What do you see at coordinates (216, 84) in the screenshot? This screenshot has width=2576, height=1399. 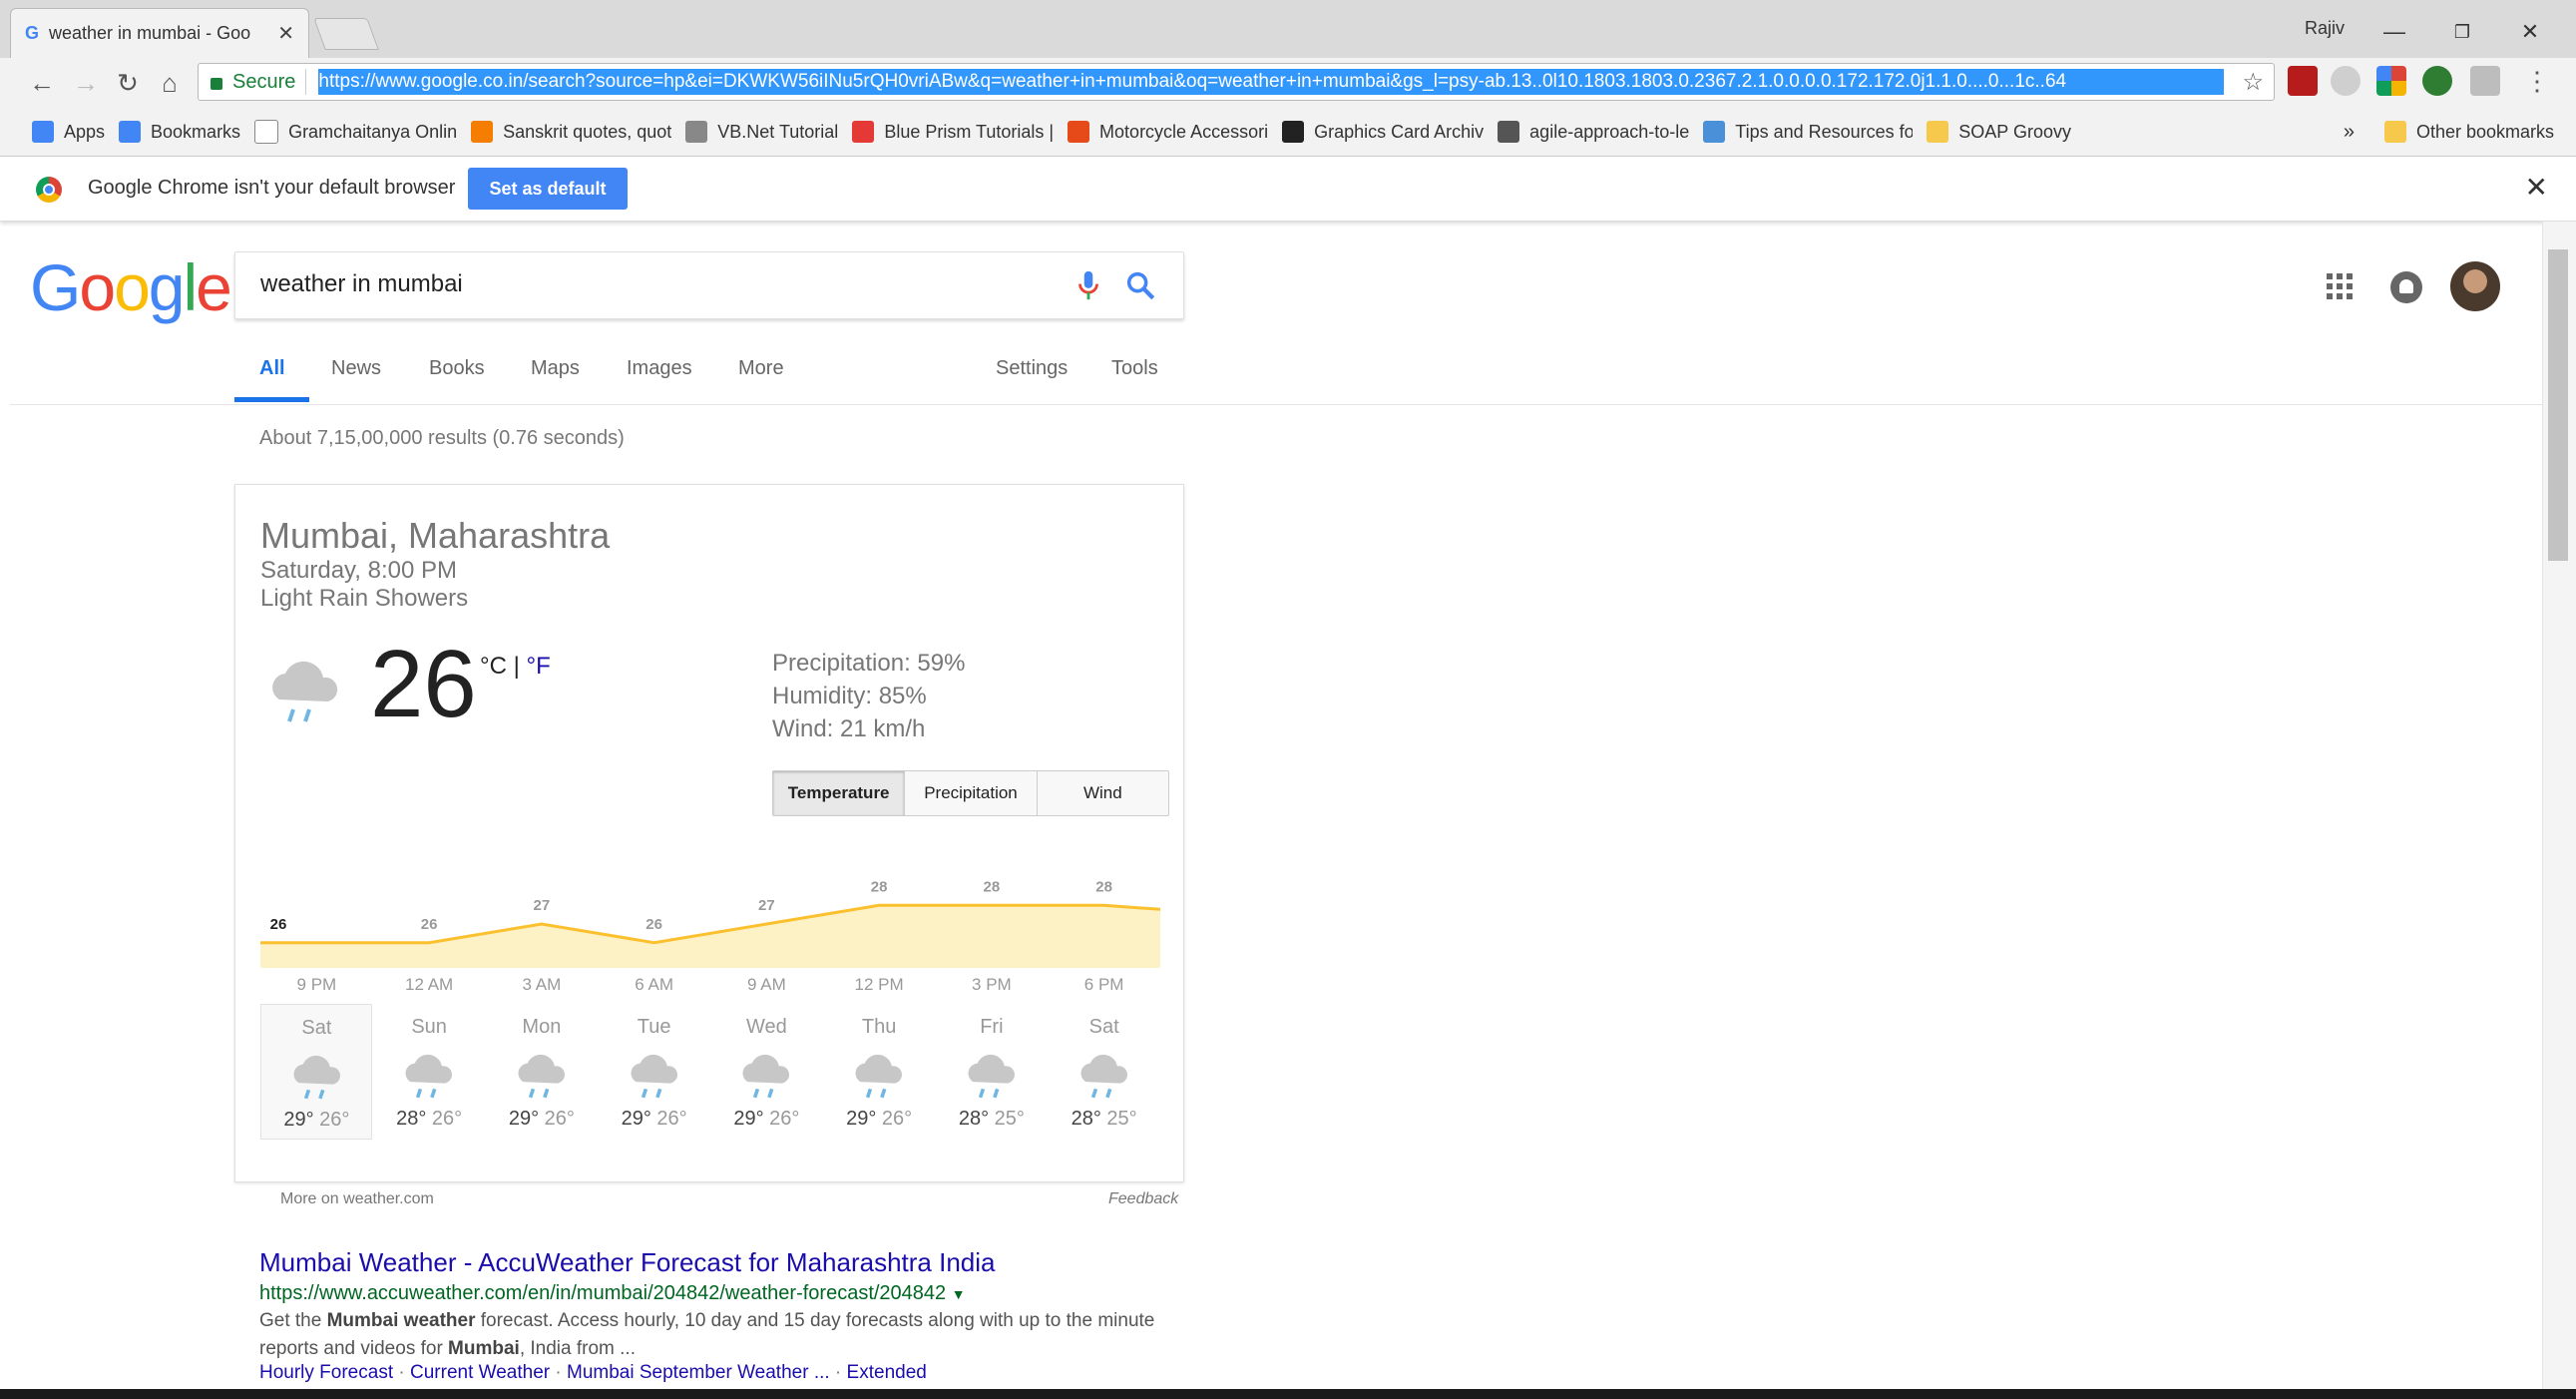 I see `lock-icon` at bounding box center [216, 84].